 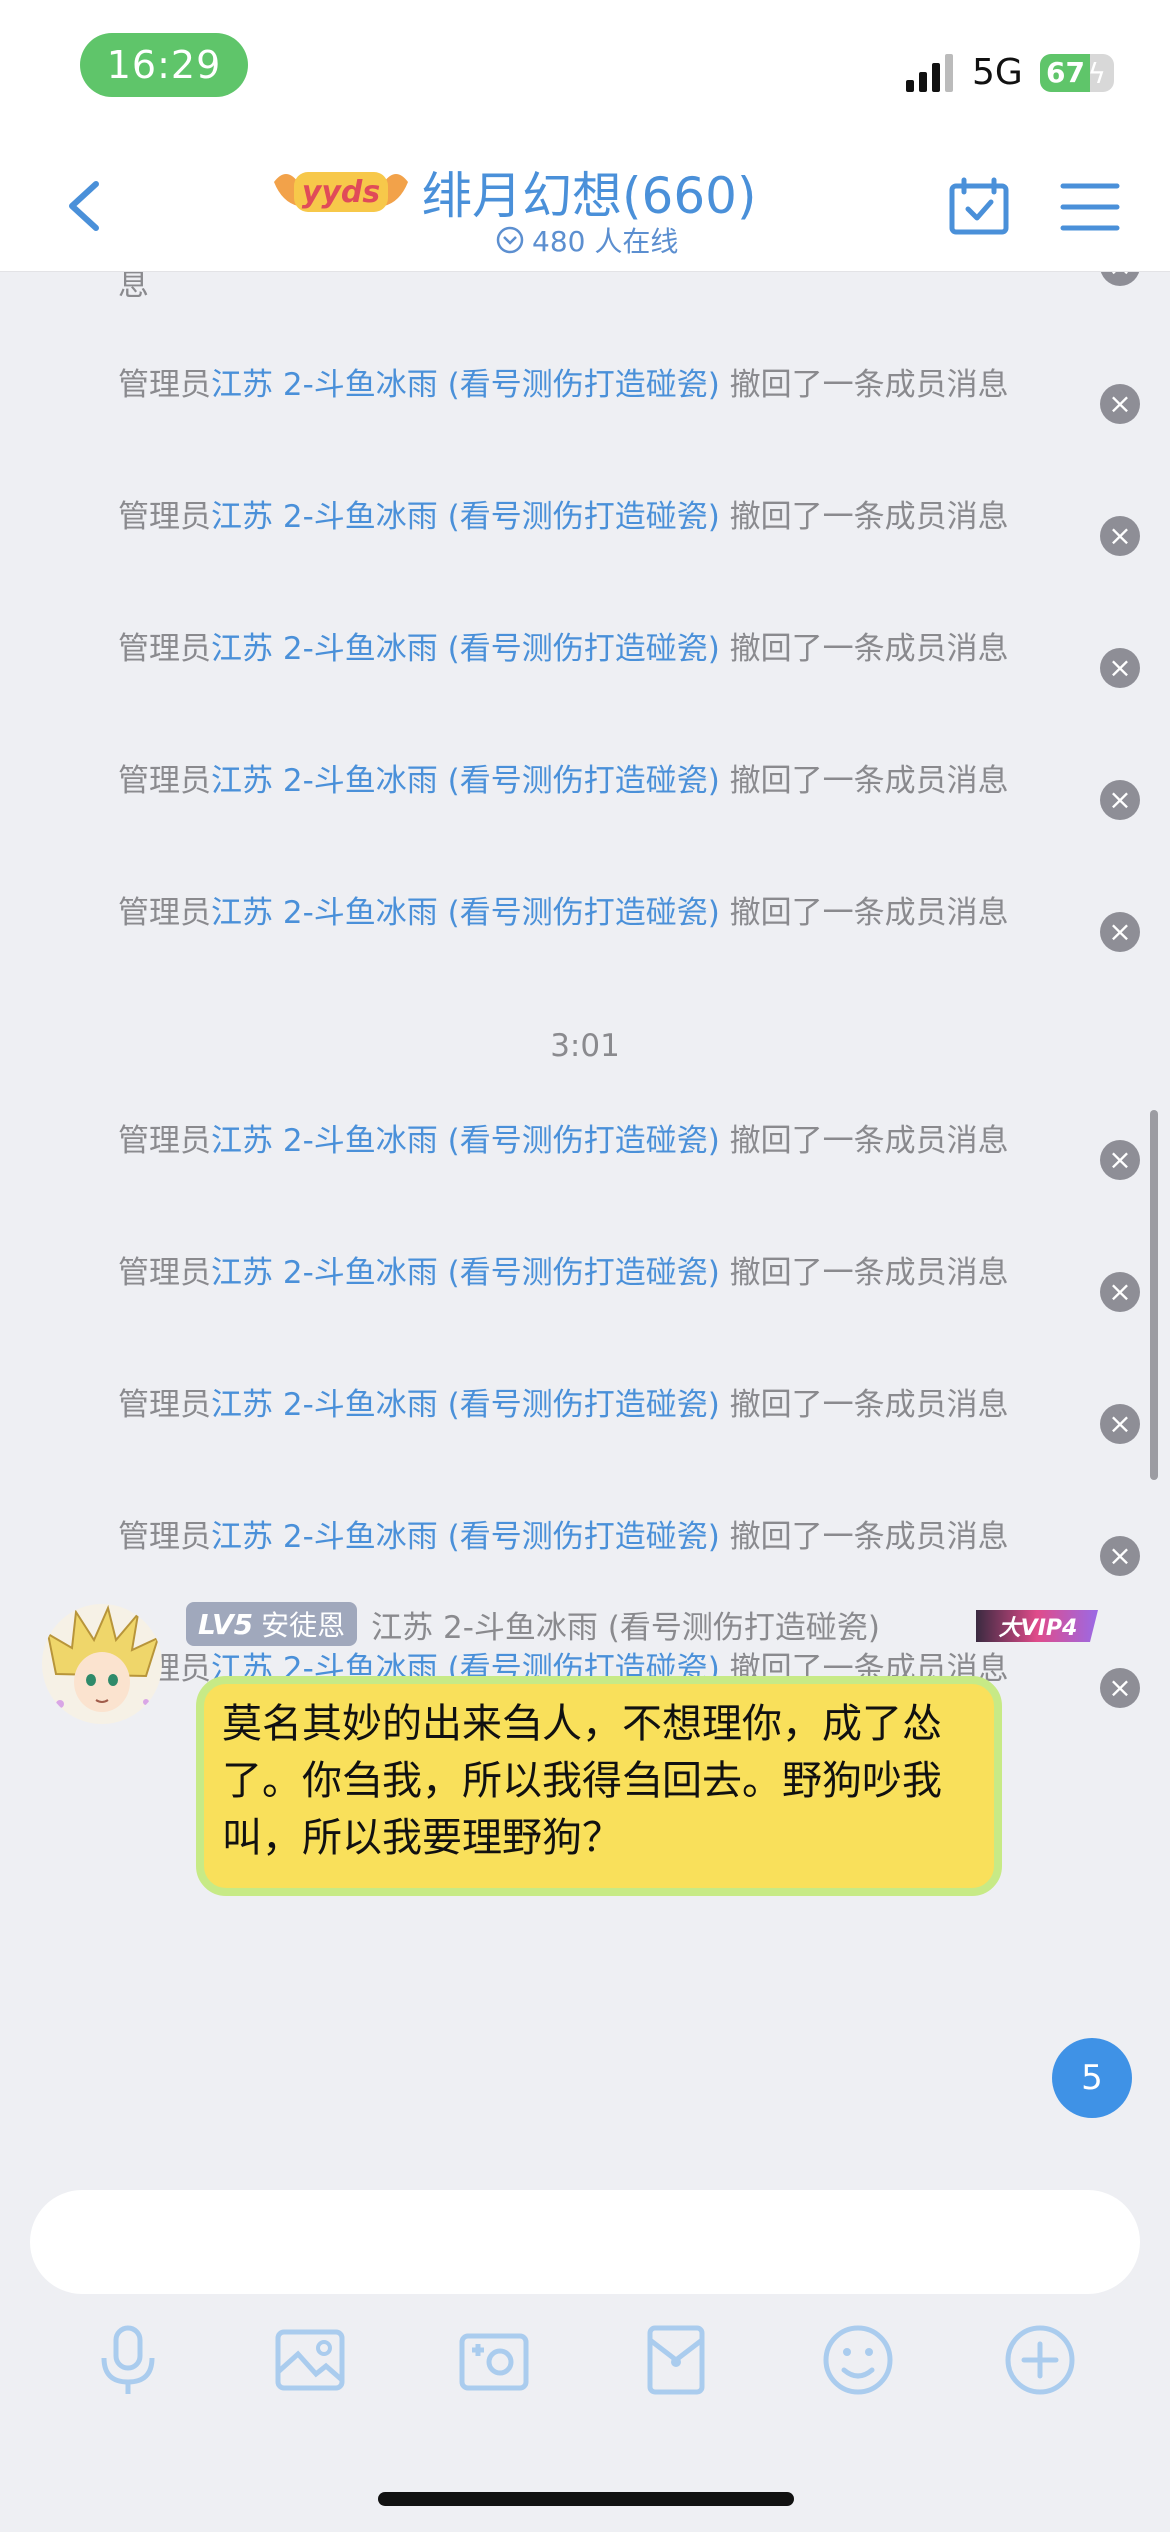 I want to click on group-title: 绯月幻想(660), so click(x=589, y=192).